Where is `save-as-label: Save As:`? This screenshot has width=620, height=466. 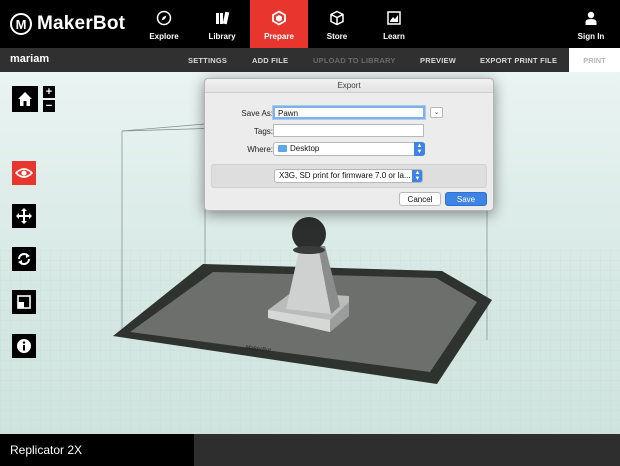 save-as-label: Save As: is located at coordinates (257, 113).